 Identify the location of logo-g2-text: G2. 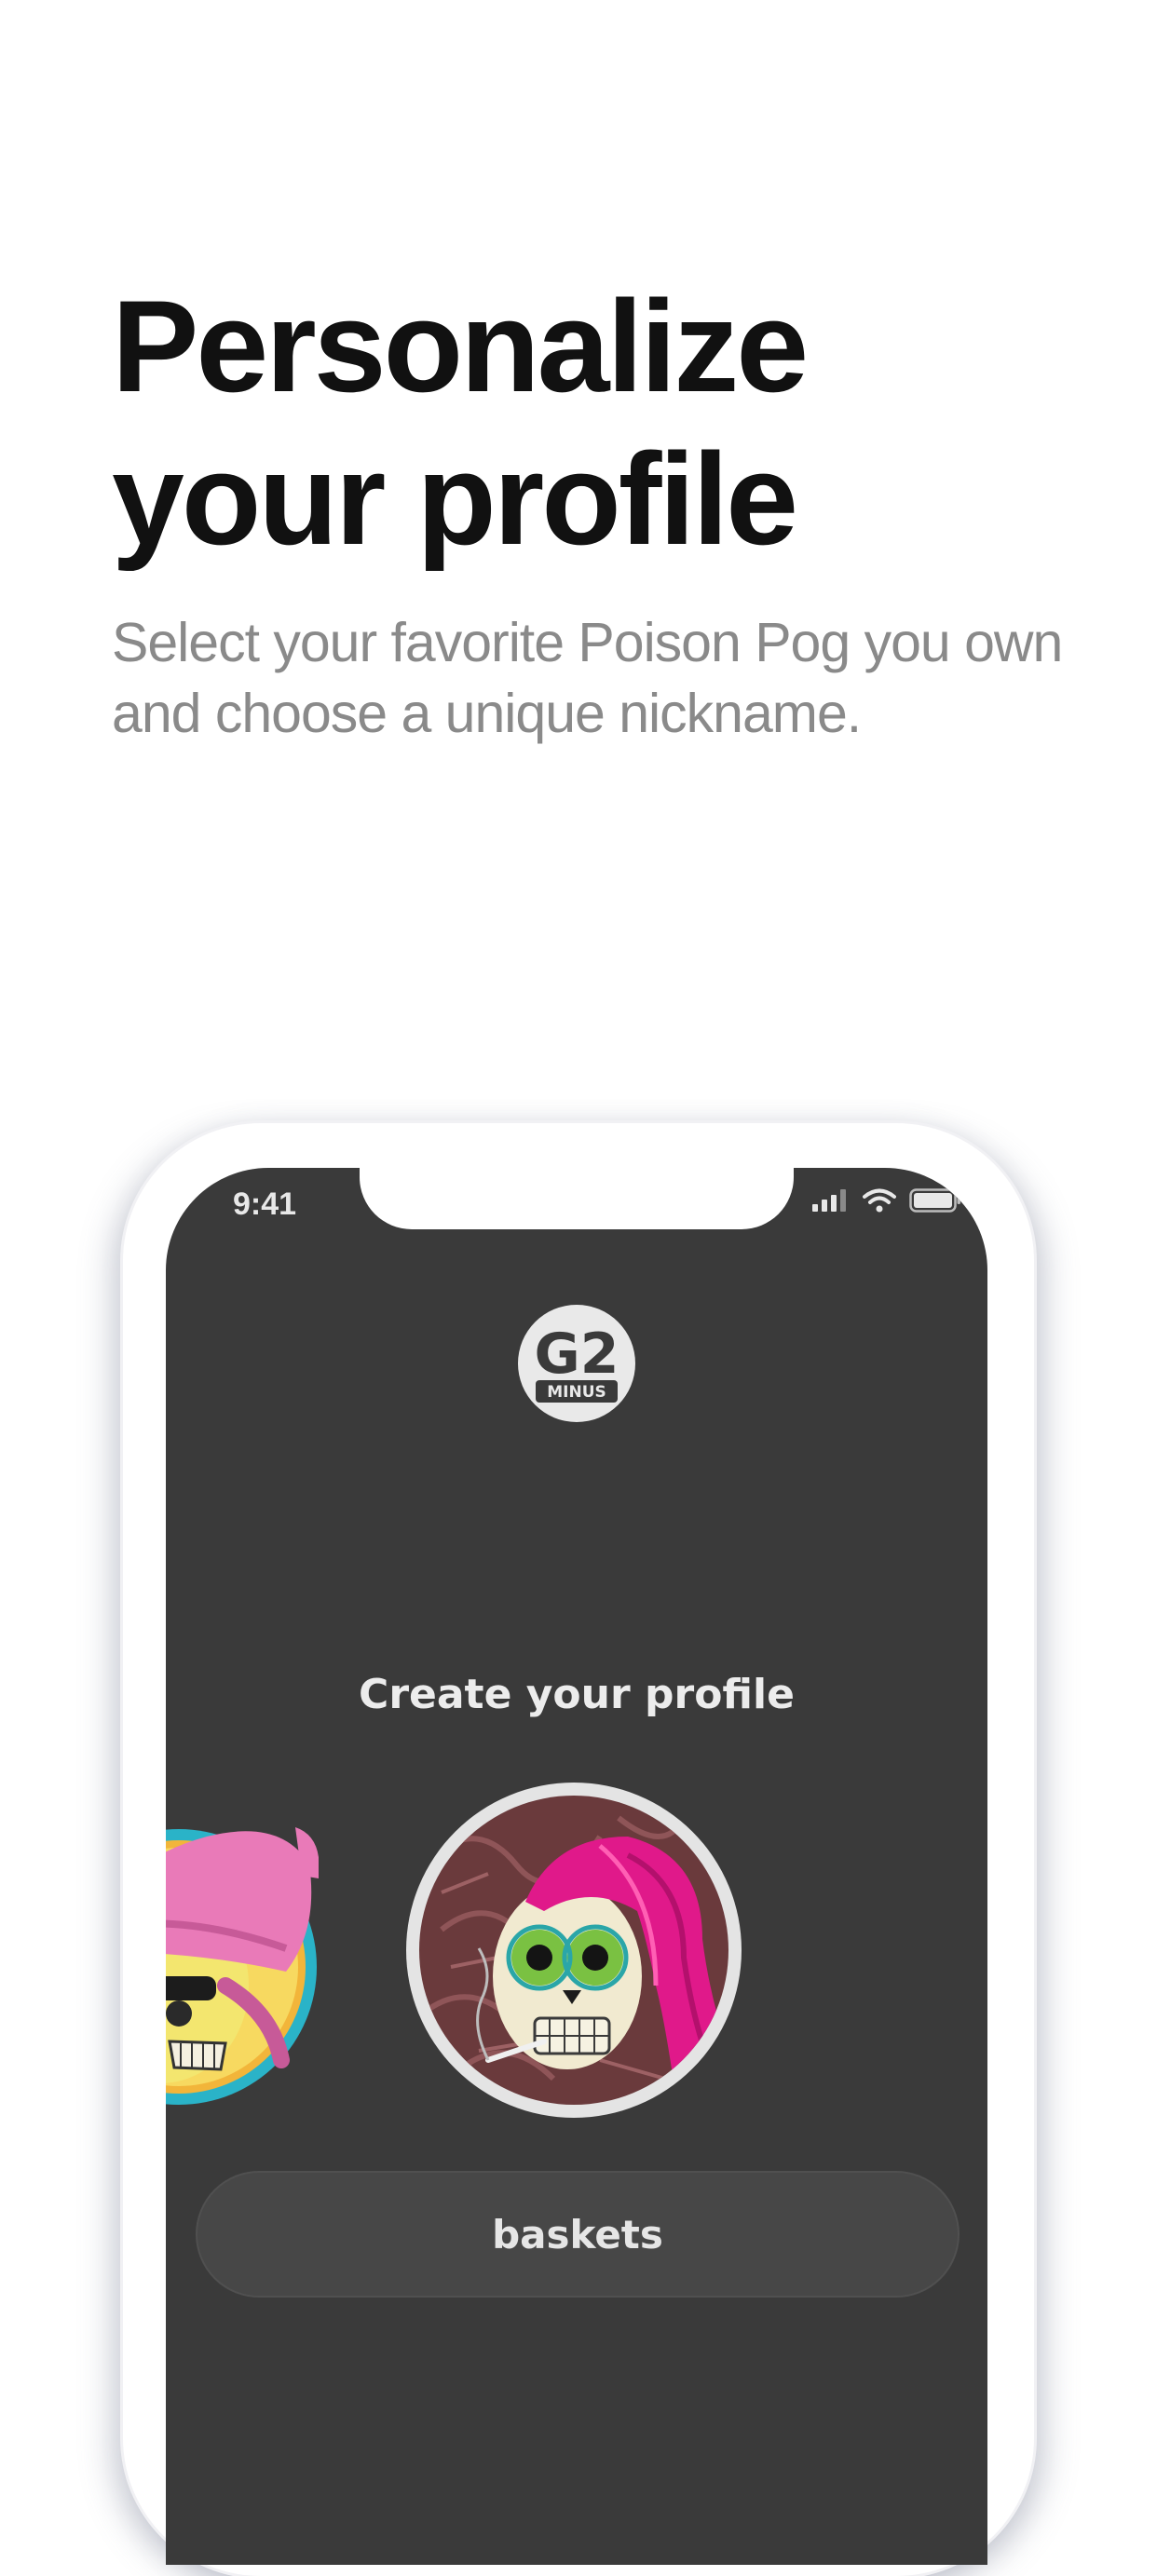
(577, 1354).